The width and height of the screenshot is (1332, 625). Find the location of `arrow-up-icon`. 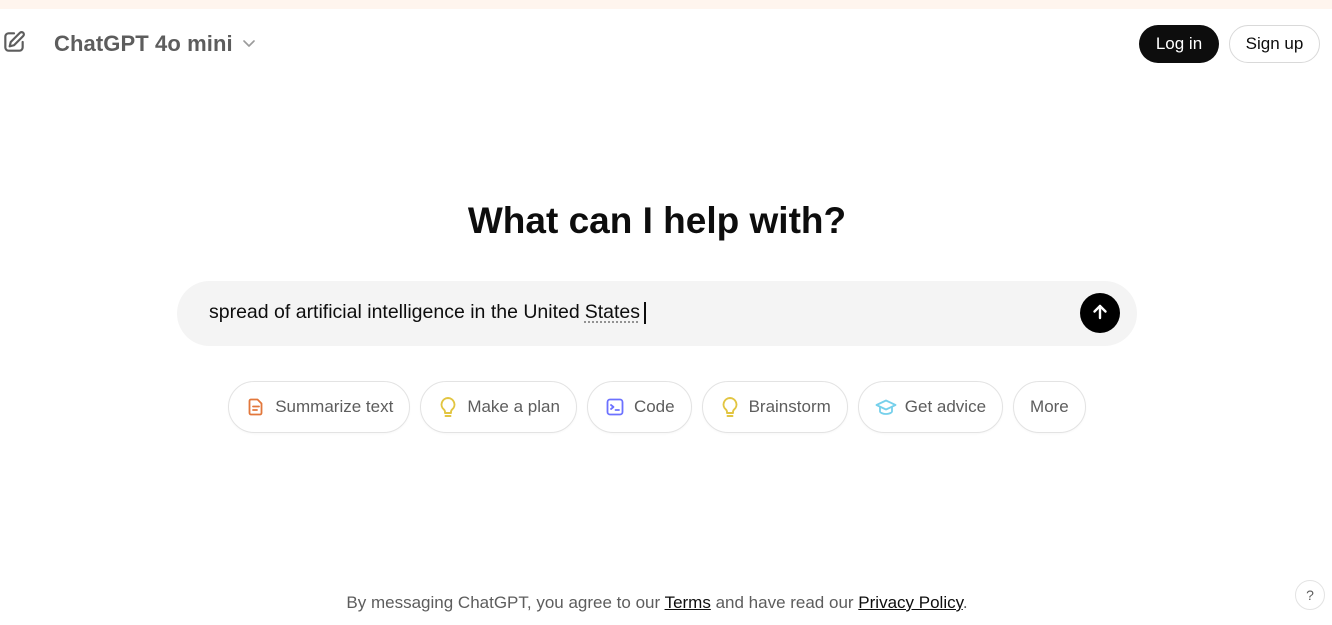

arrow-up-icon is located at coordinates (1100, 313).